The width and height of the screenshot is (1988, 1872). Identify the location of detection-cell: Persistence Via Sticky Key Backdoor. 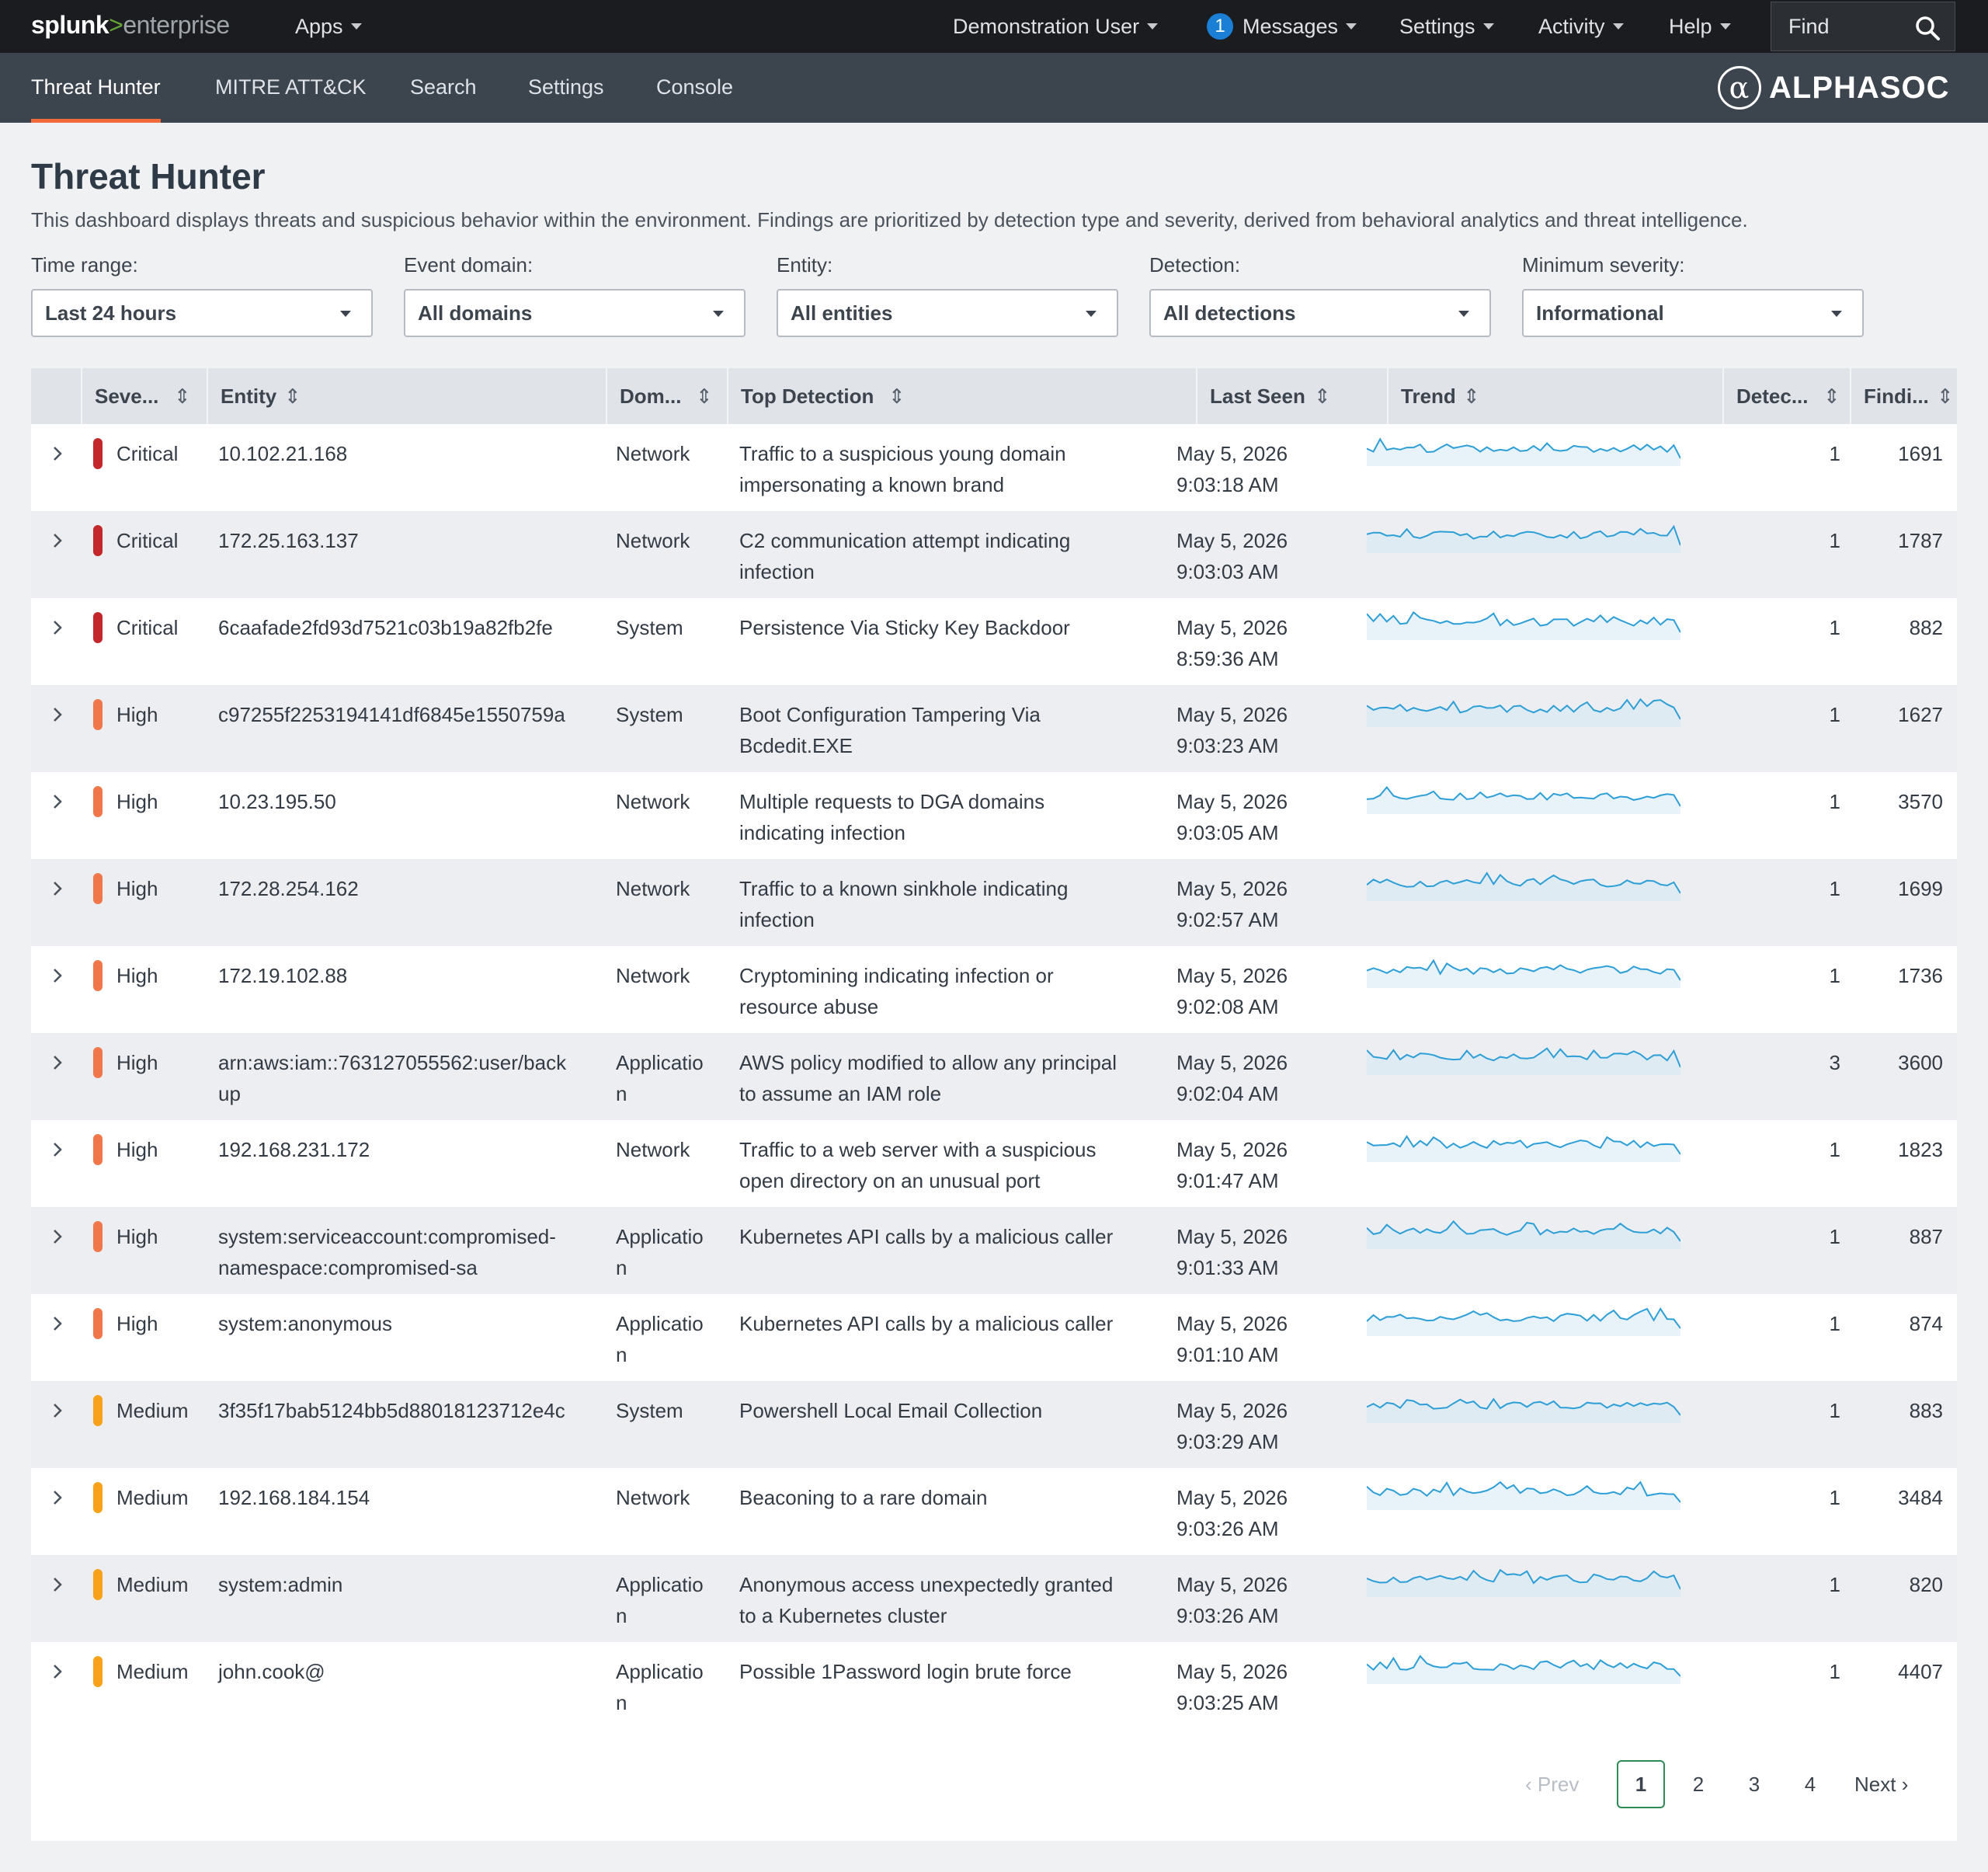
(968, 628).